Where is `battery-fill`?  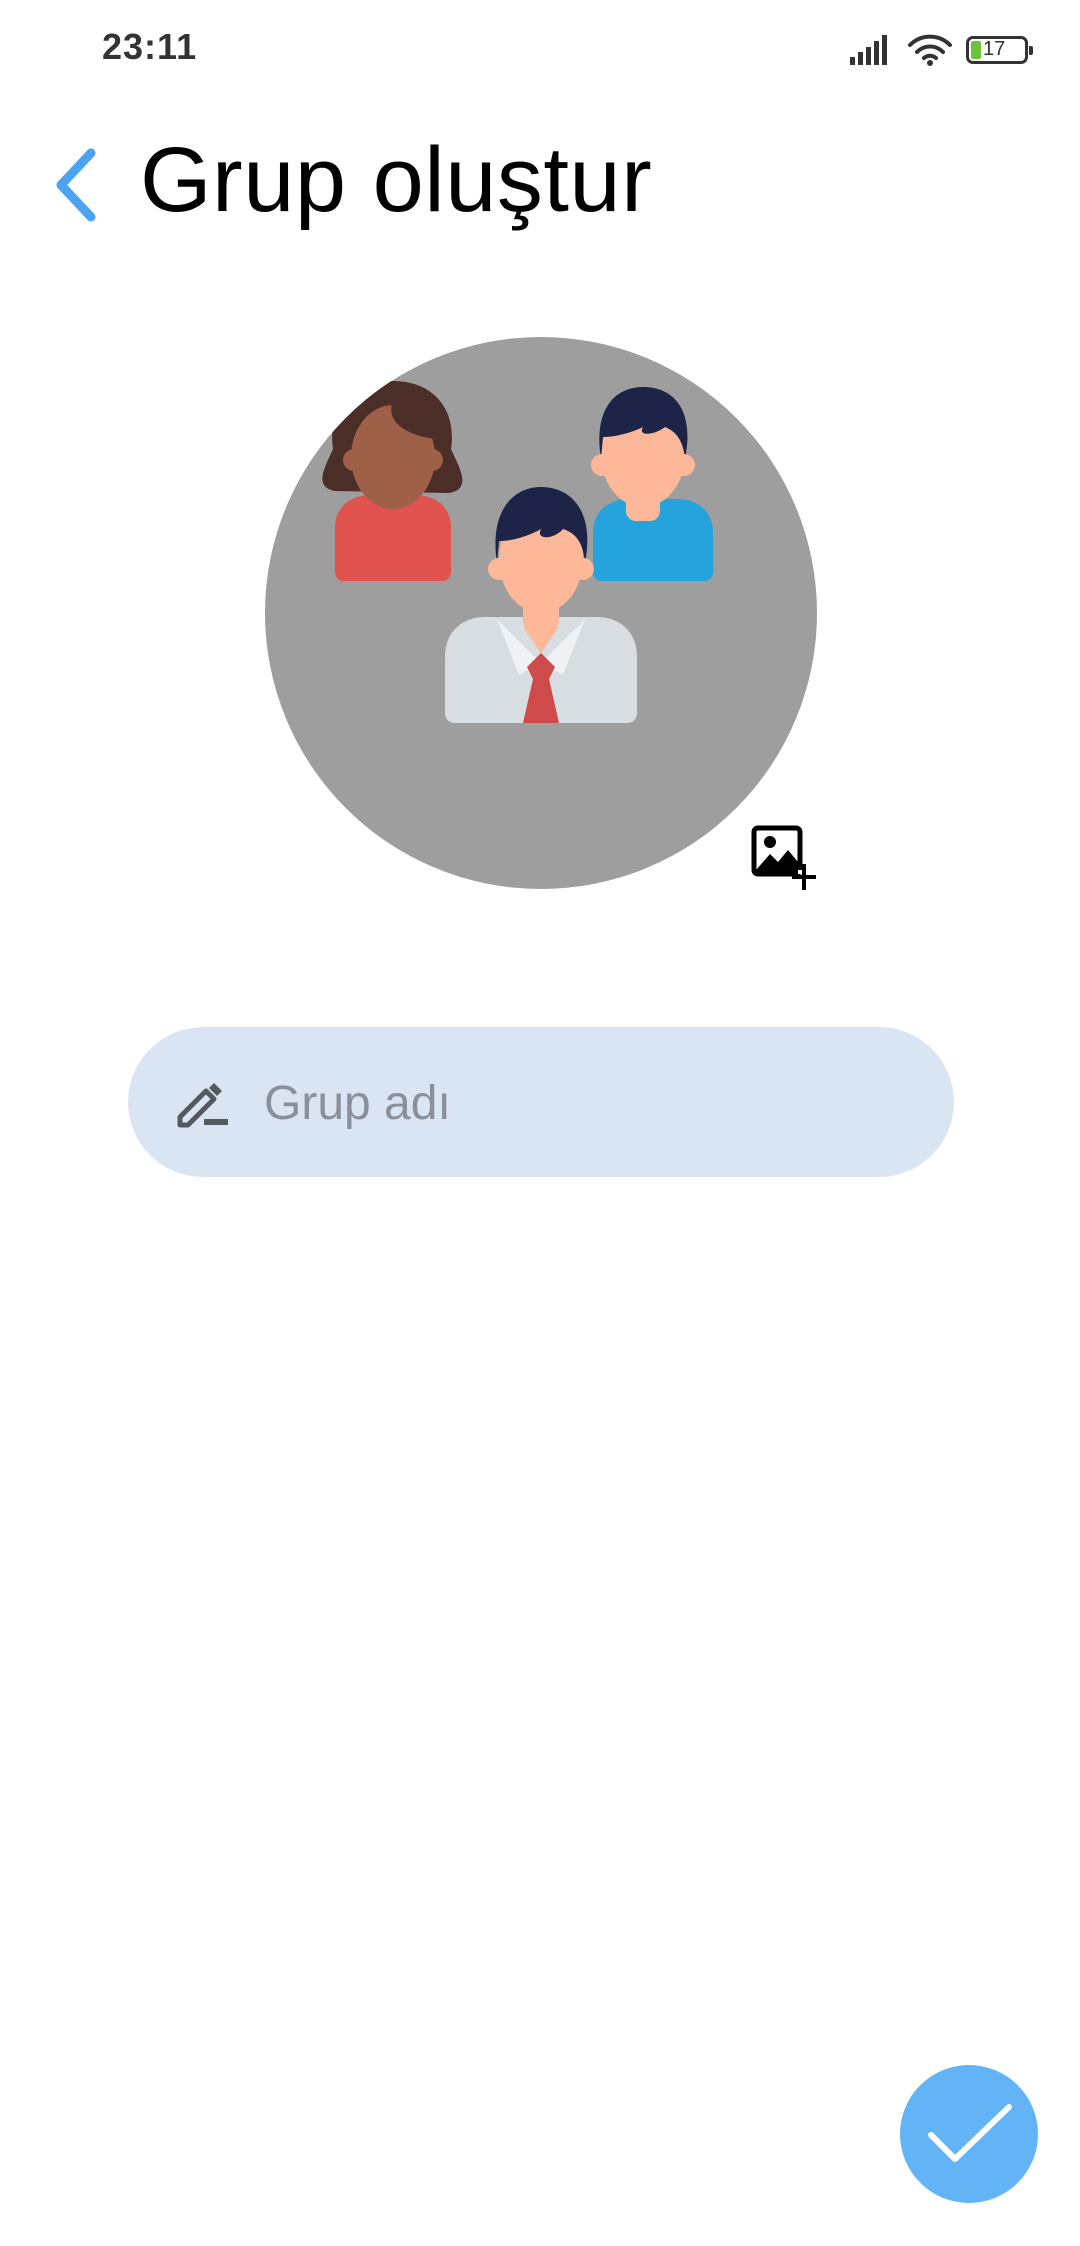
battery-fill is located at coordinates (976, 50).